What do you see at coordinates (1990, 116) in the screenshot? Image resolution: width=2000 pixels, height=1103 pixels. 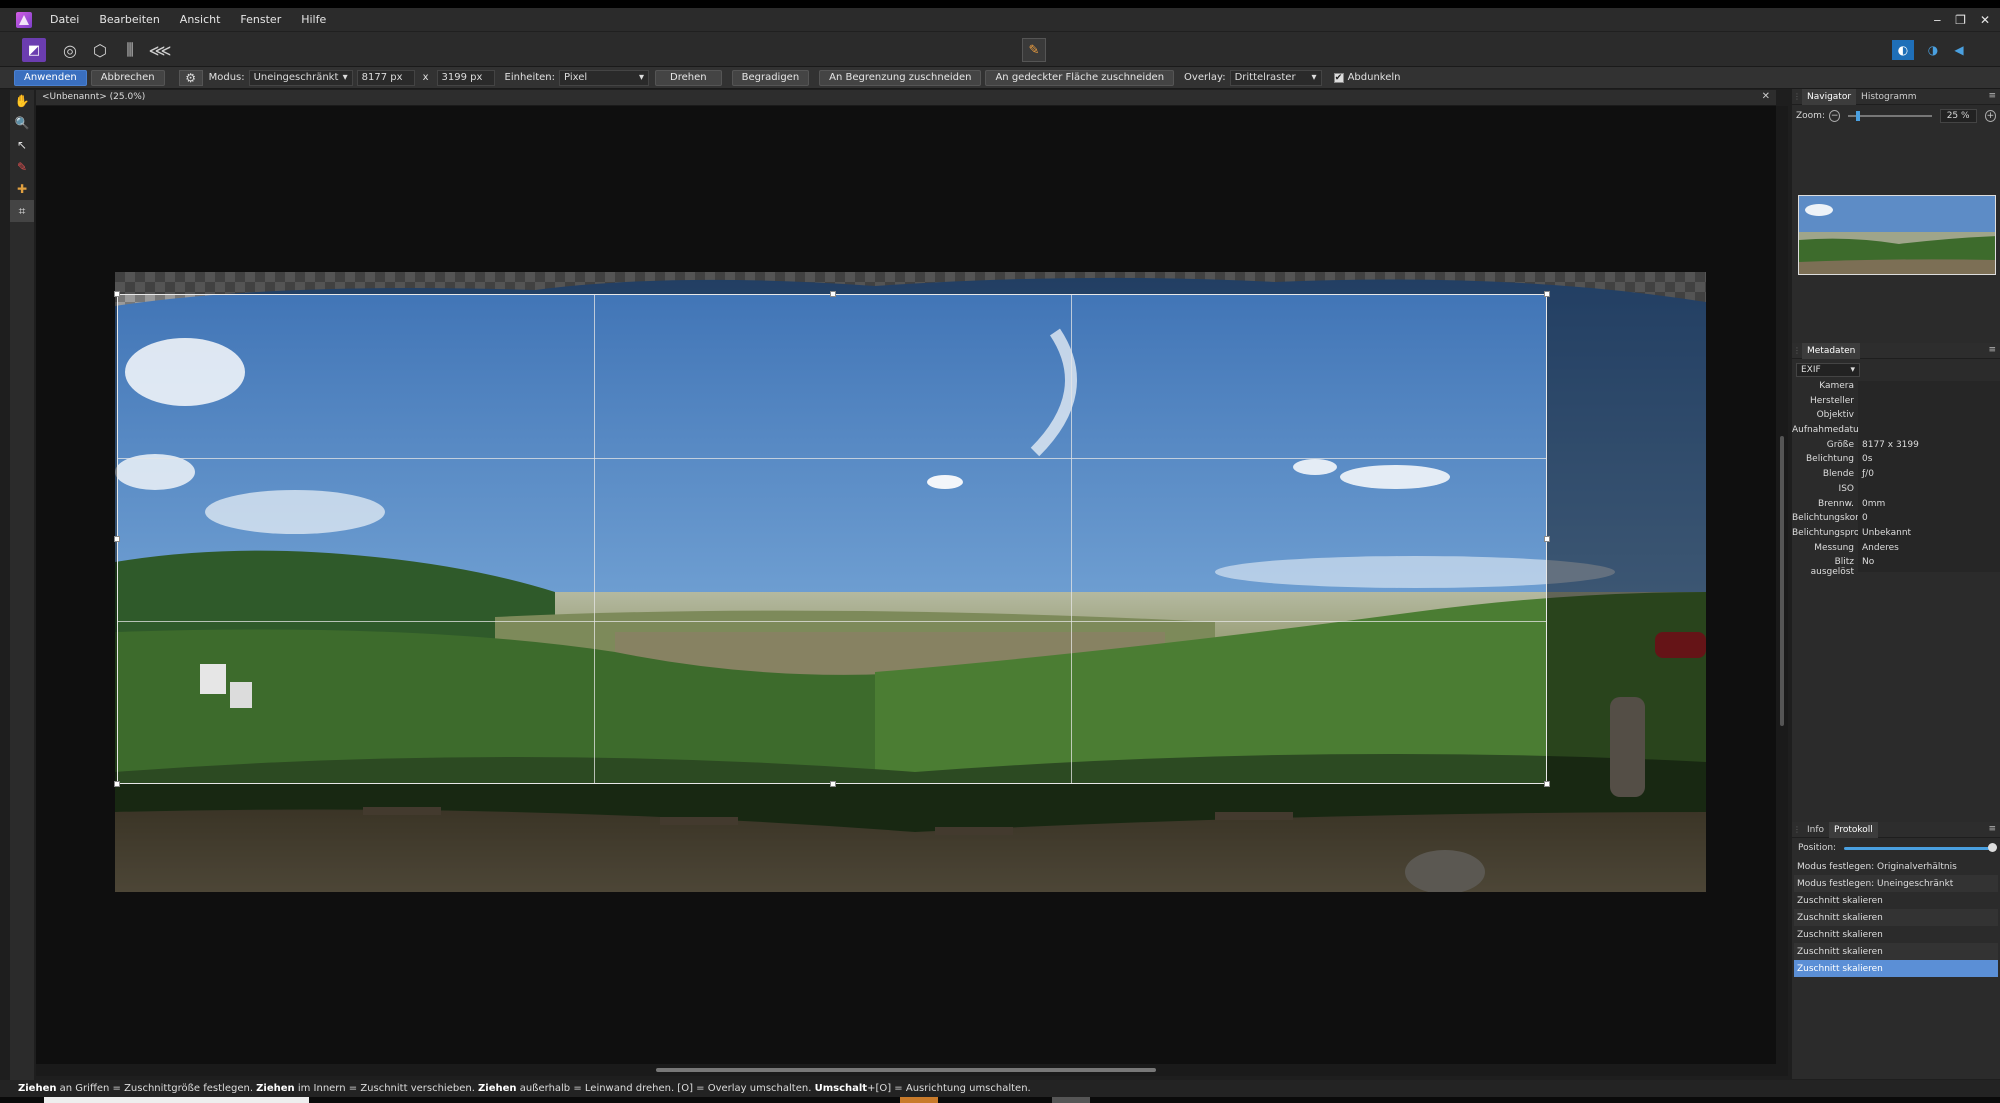 I see `zoom-in-icon: +` at bounding box center [1990, 116].